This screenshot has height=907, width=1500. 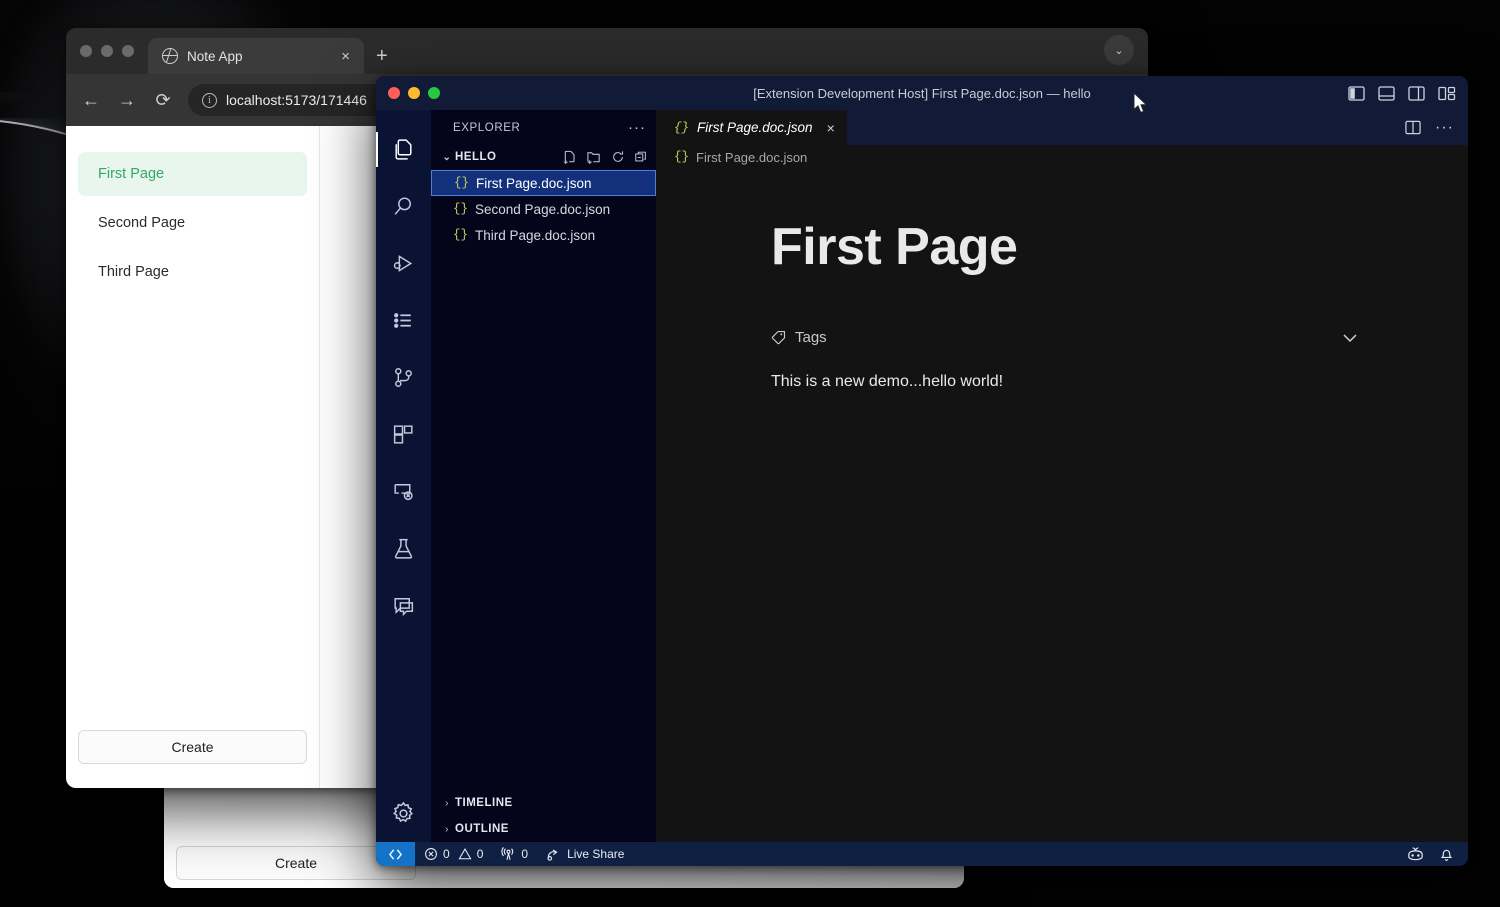 What do you see at coordinates (114, 51) in the screenshot?
I see `browser-traffic-lights` at bounding box center [114, 51].